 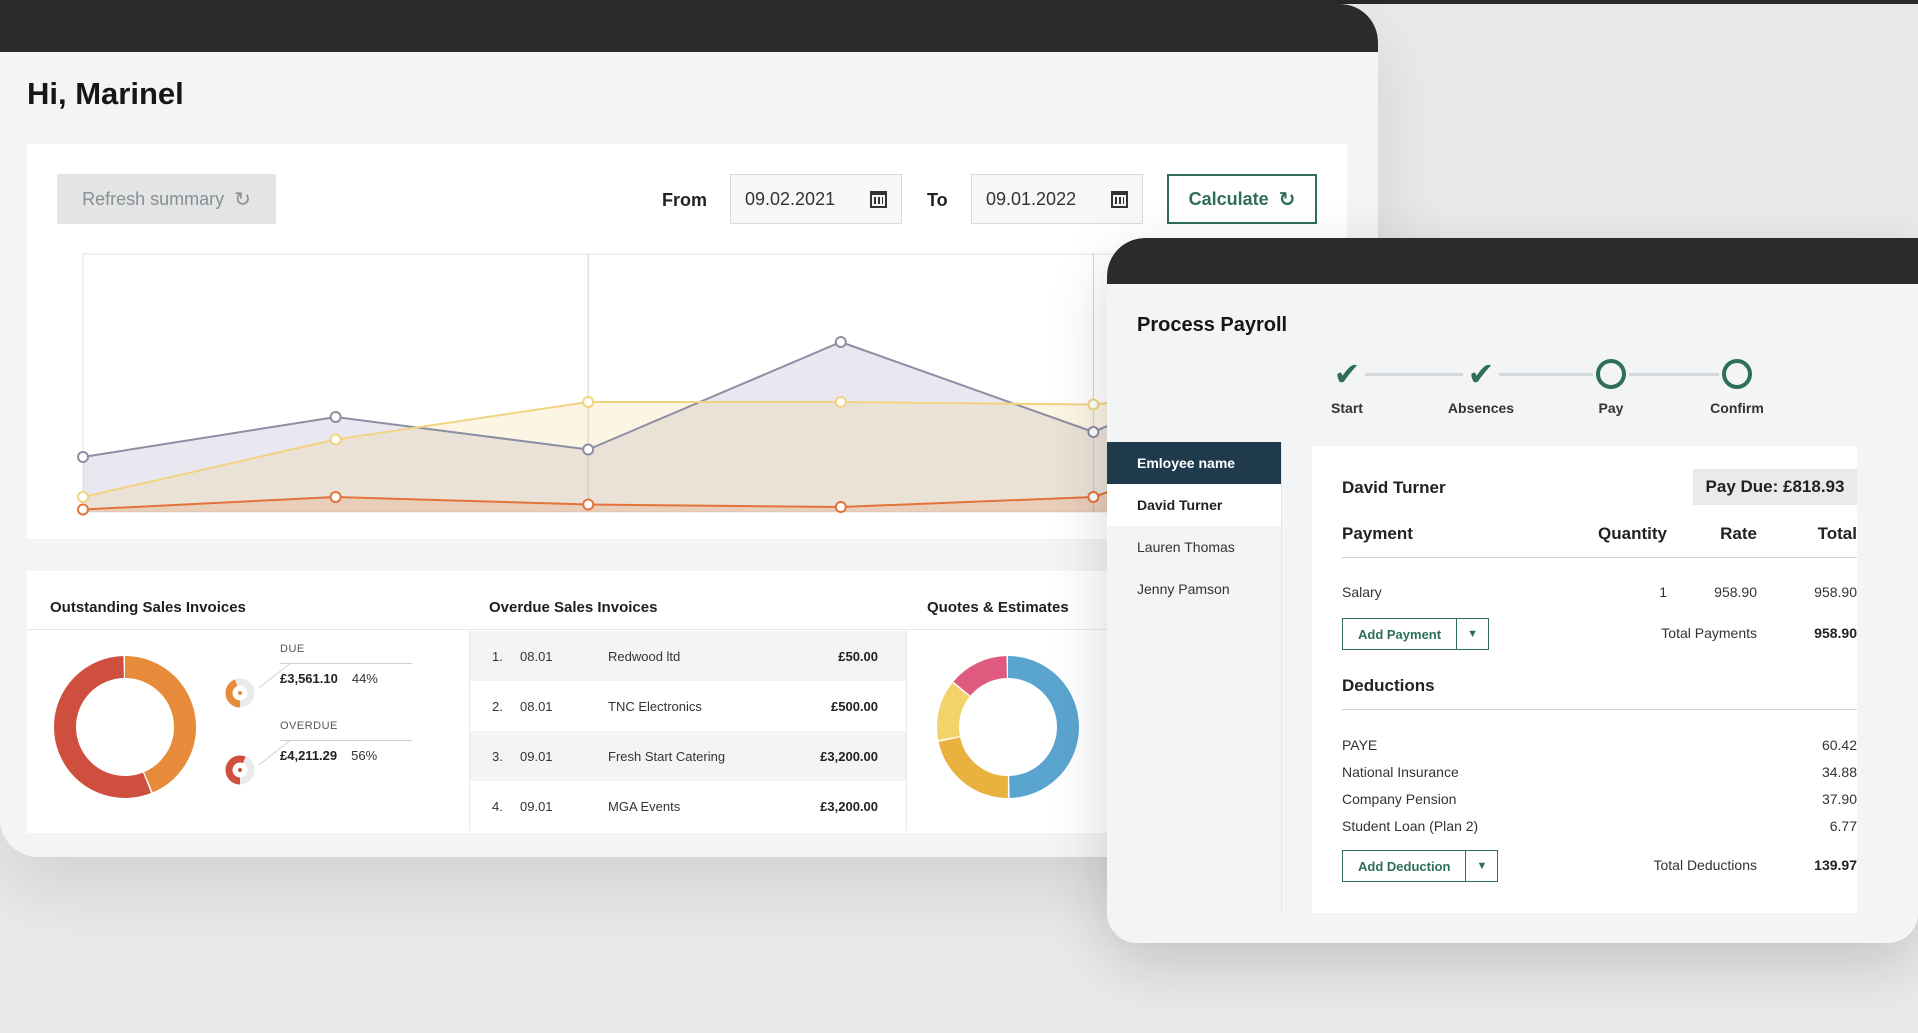 I want to click on table-row: 3. 09.01 Fresh Start Catering £3,200.00, so click(x=688, y=756).